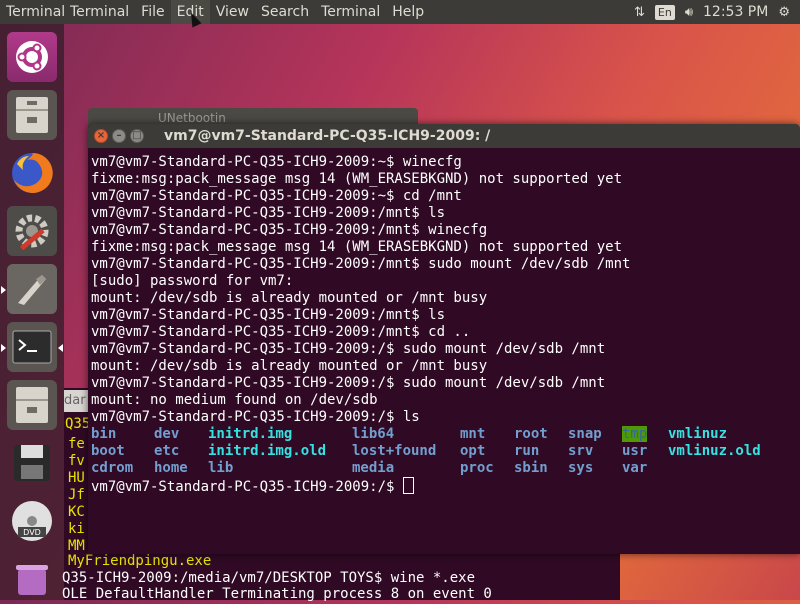 The width and height of the screenshot is (800, 604). I want to click on ls-entry: run, so click(527, 451).